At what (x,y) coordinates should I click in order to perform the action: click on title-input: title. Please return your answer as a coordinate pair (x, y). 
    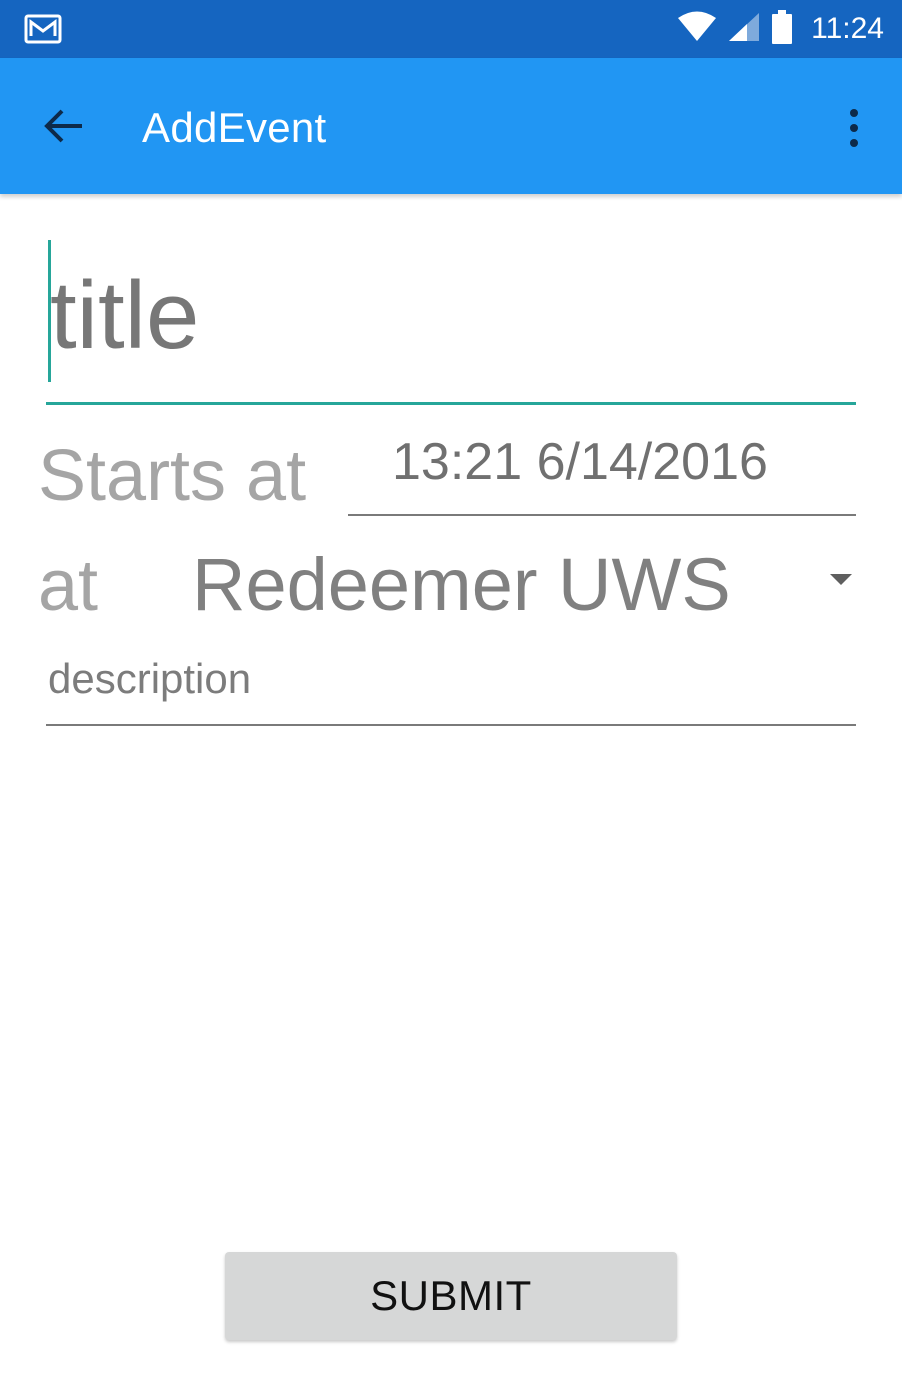
    Looking at the image, I should click on (451, 321).